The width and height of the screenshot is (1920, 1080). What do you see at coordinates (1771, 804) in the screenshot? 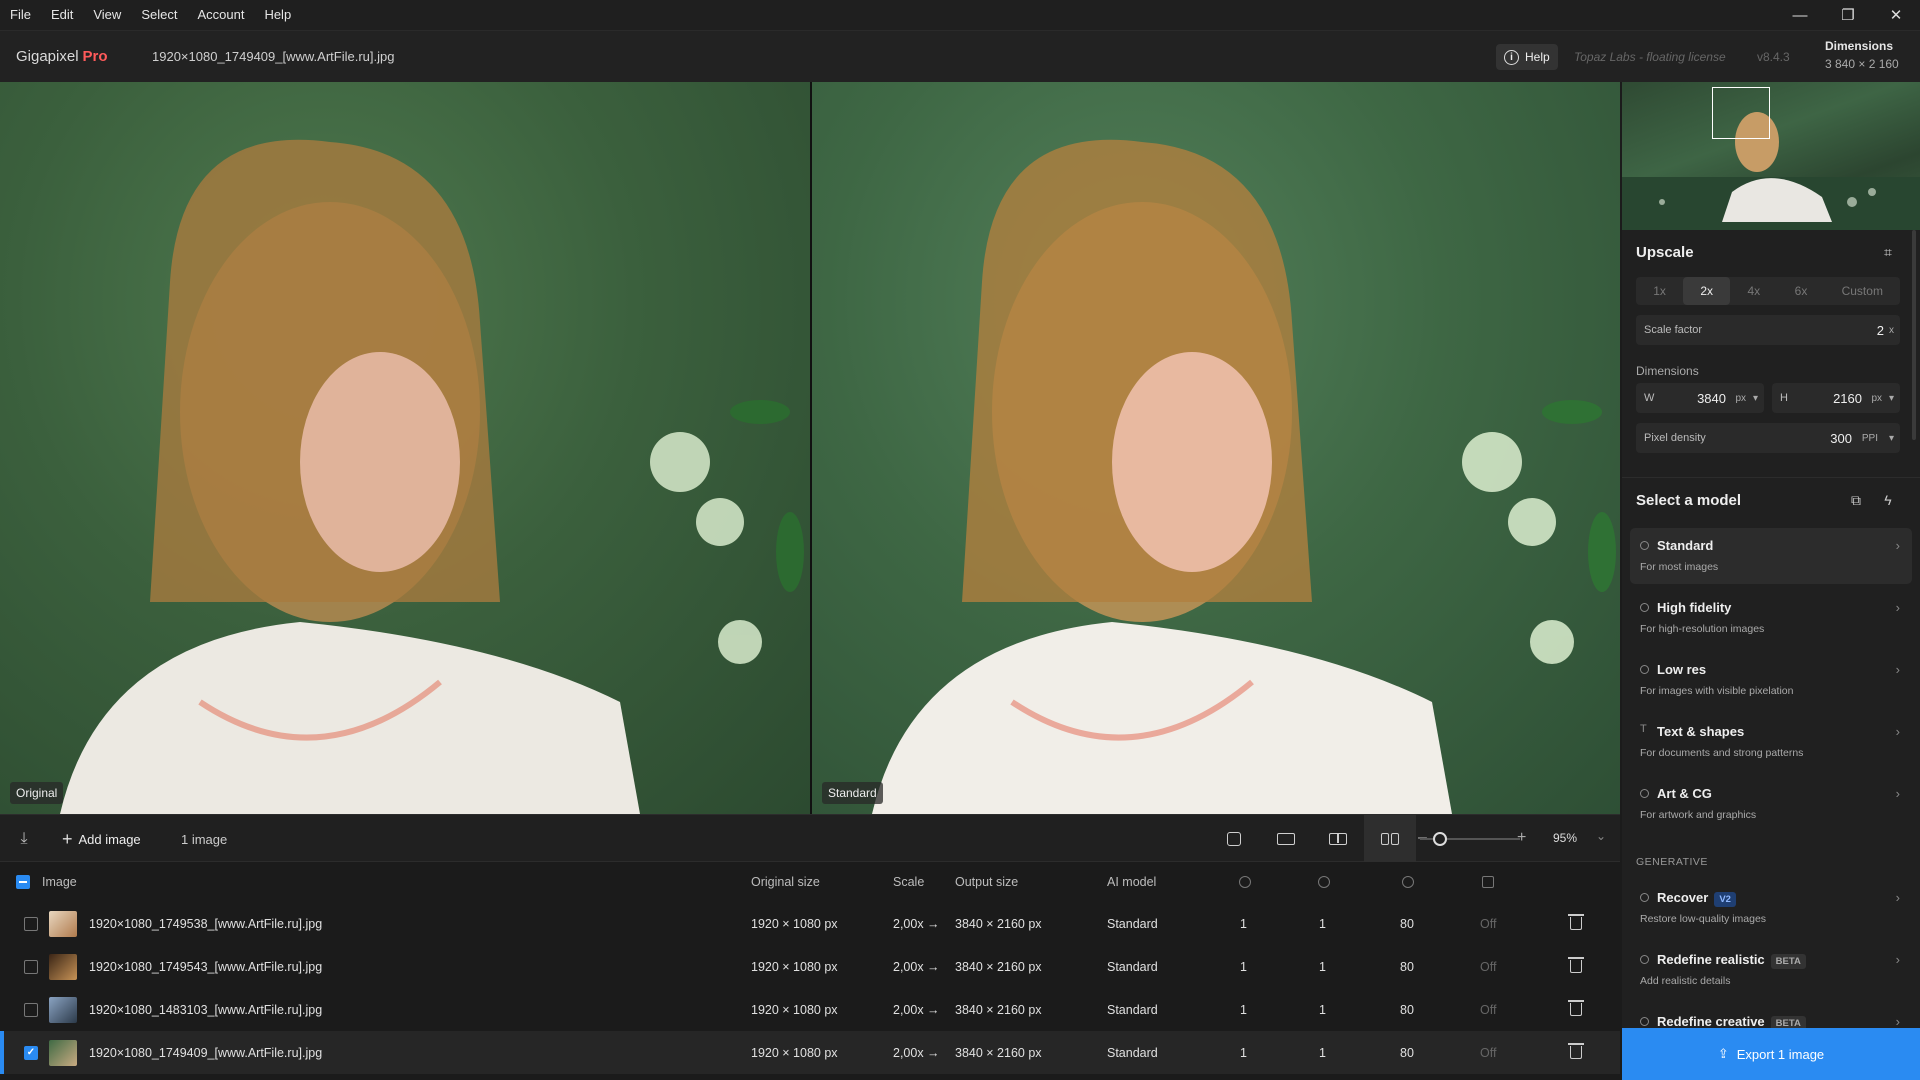
I see `model-art-cg: Art & CG For artwork and graphics ›` at bounding box center [1771, 804].